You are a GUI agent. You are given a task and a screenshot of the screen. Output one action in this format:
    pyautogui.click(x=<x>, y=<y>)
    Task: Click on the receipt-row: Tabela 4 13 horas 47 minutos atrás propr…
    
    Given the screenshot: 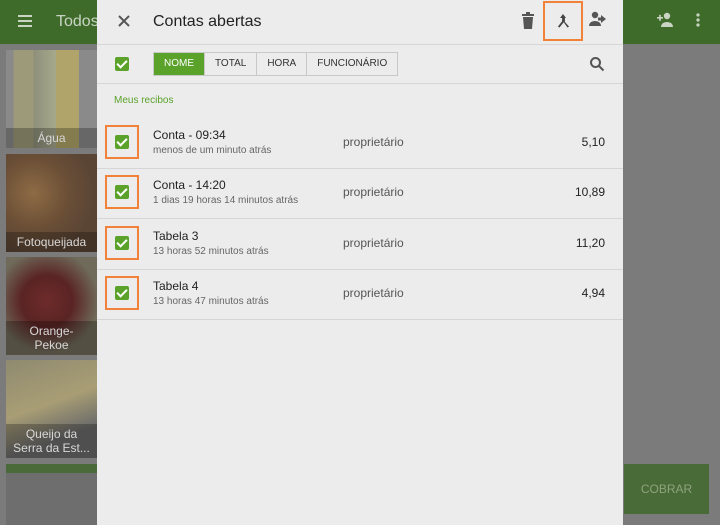 What is the action you would take?
    pyautogui.click(x=360, y=294)
    